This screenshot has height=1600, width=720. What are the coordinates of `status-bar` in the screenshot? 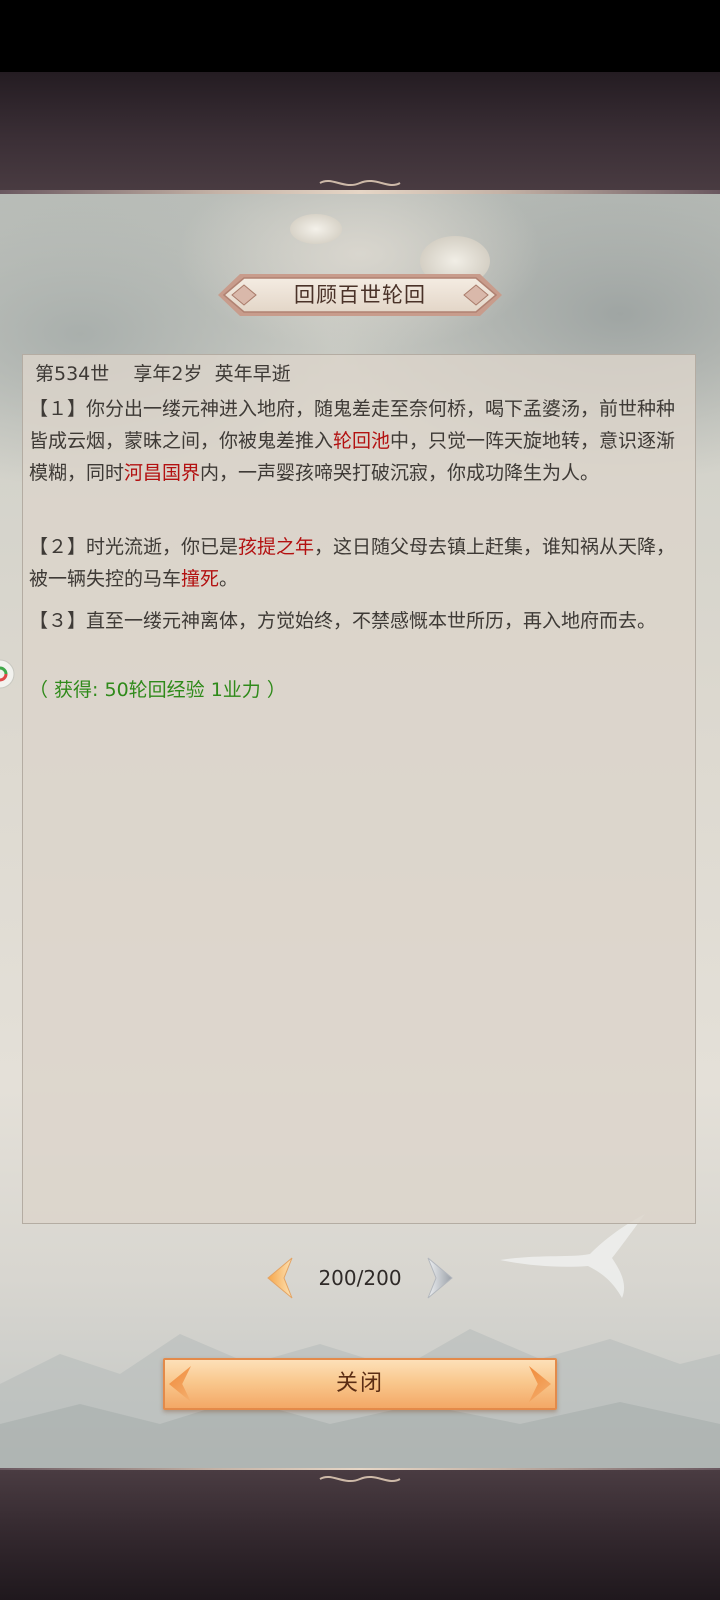 It's located at (360, 36).